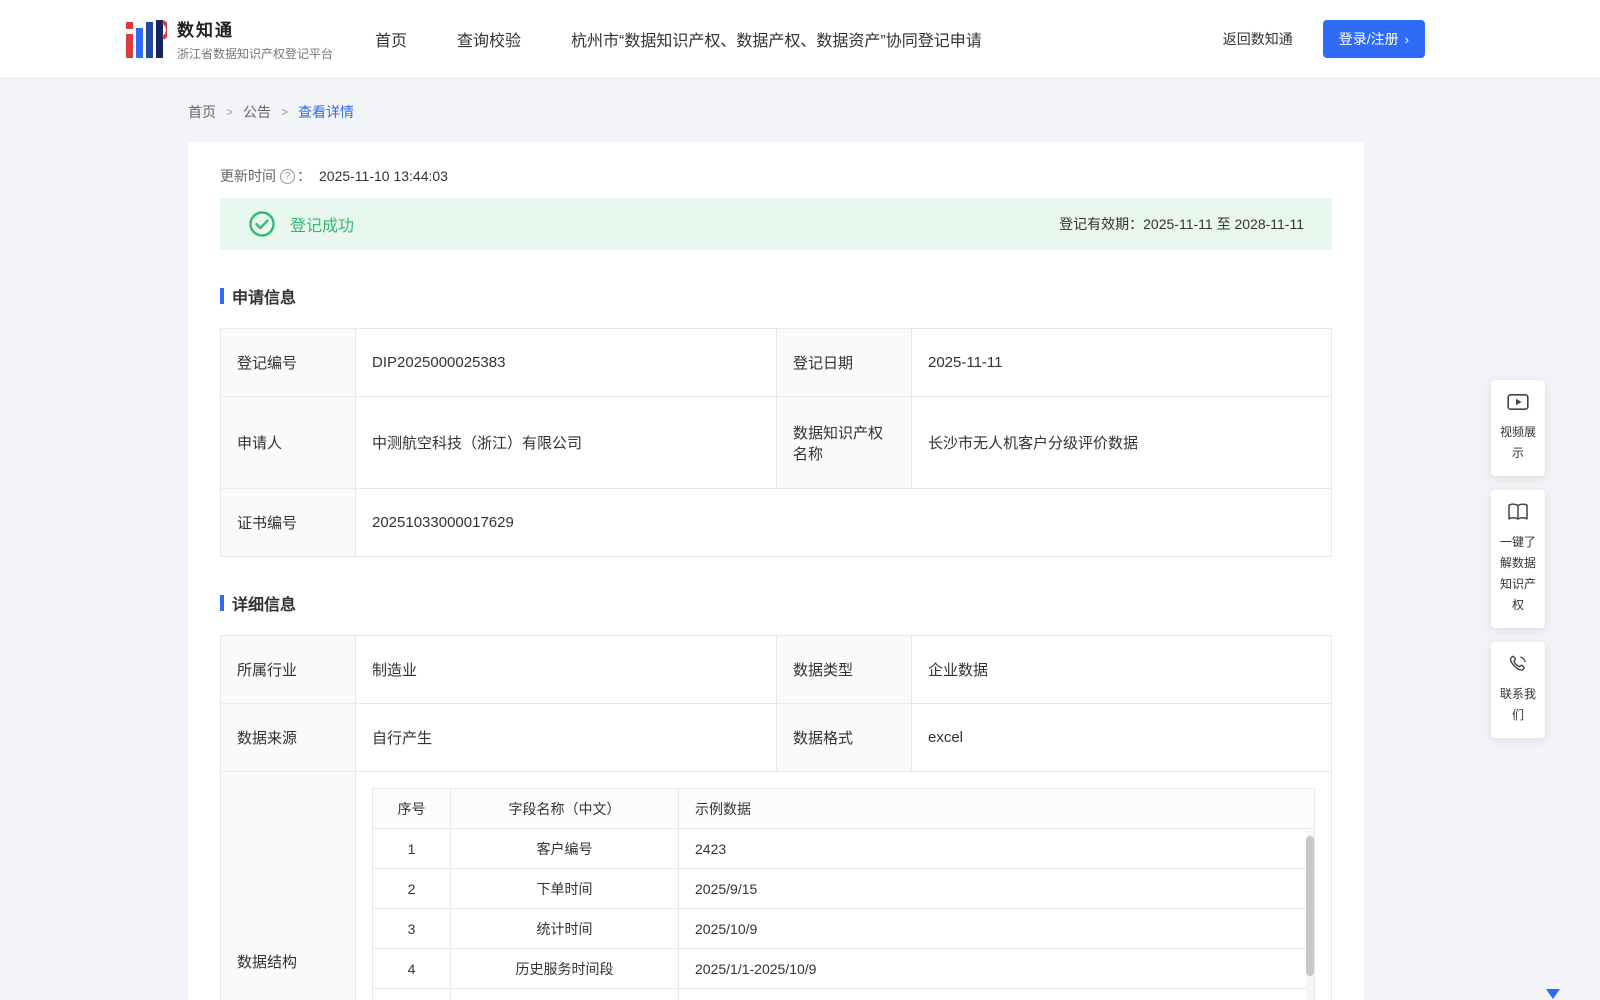 The height and width of the screenshot is (1000, 1600). What do you see at coordinates (776, 176) in the screenshot?
I see `update-time-row: 更新时间 ： 2025-11-10 13:44:03` at bounding box center [776, 176].